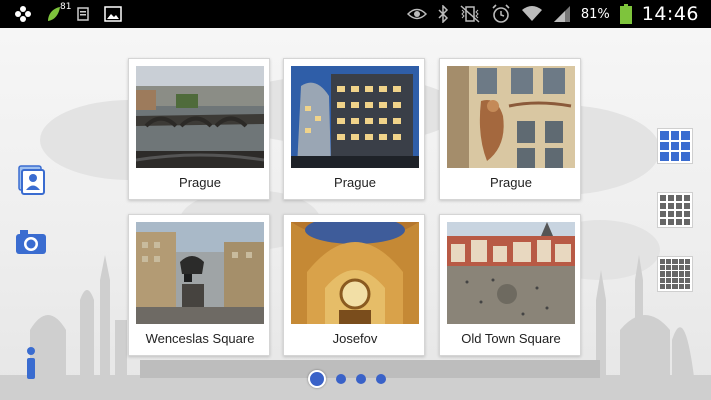 This screenshot has height=400, width=711. I want to click on storage-icon, so click(83, 14).